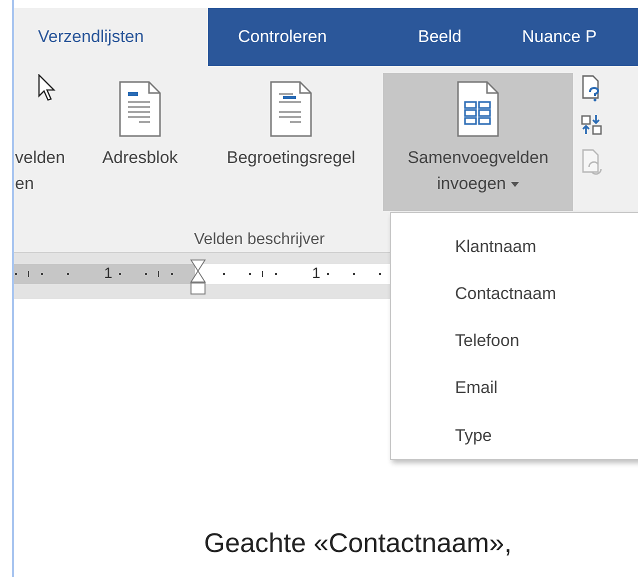  Describe the element at coordinates (478, 142) in the screenshot. I see `ribbon-button: Samenvoegvelden invoegen` at that location.